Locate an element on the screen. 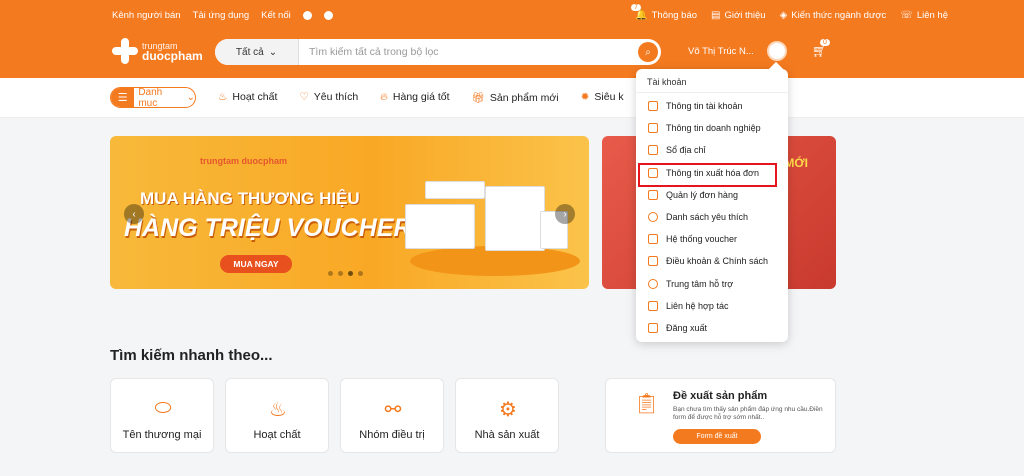  nav-item-favorites: ♡ Yêu thích is located at coordinates (328, 97).